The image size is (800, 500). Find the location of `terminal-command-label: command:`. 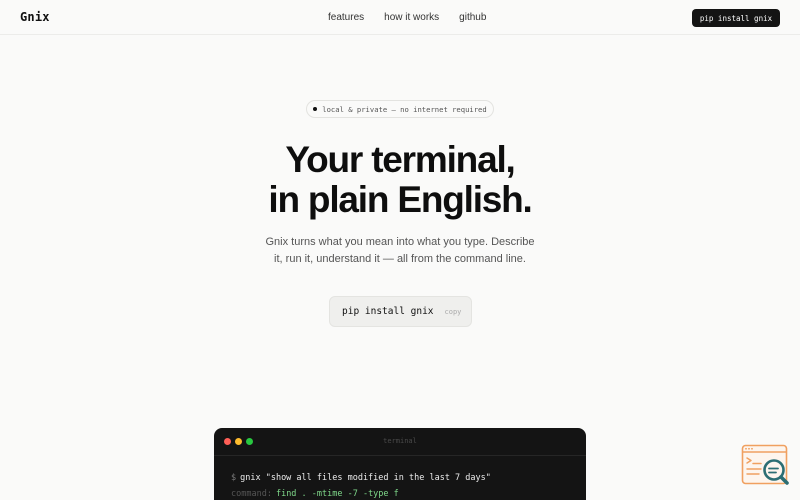

terminal-command-label: command: is located at coordinates (251, 494).